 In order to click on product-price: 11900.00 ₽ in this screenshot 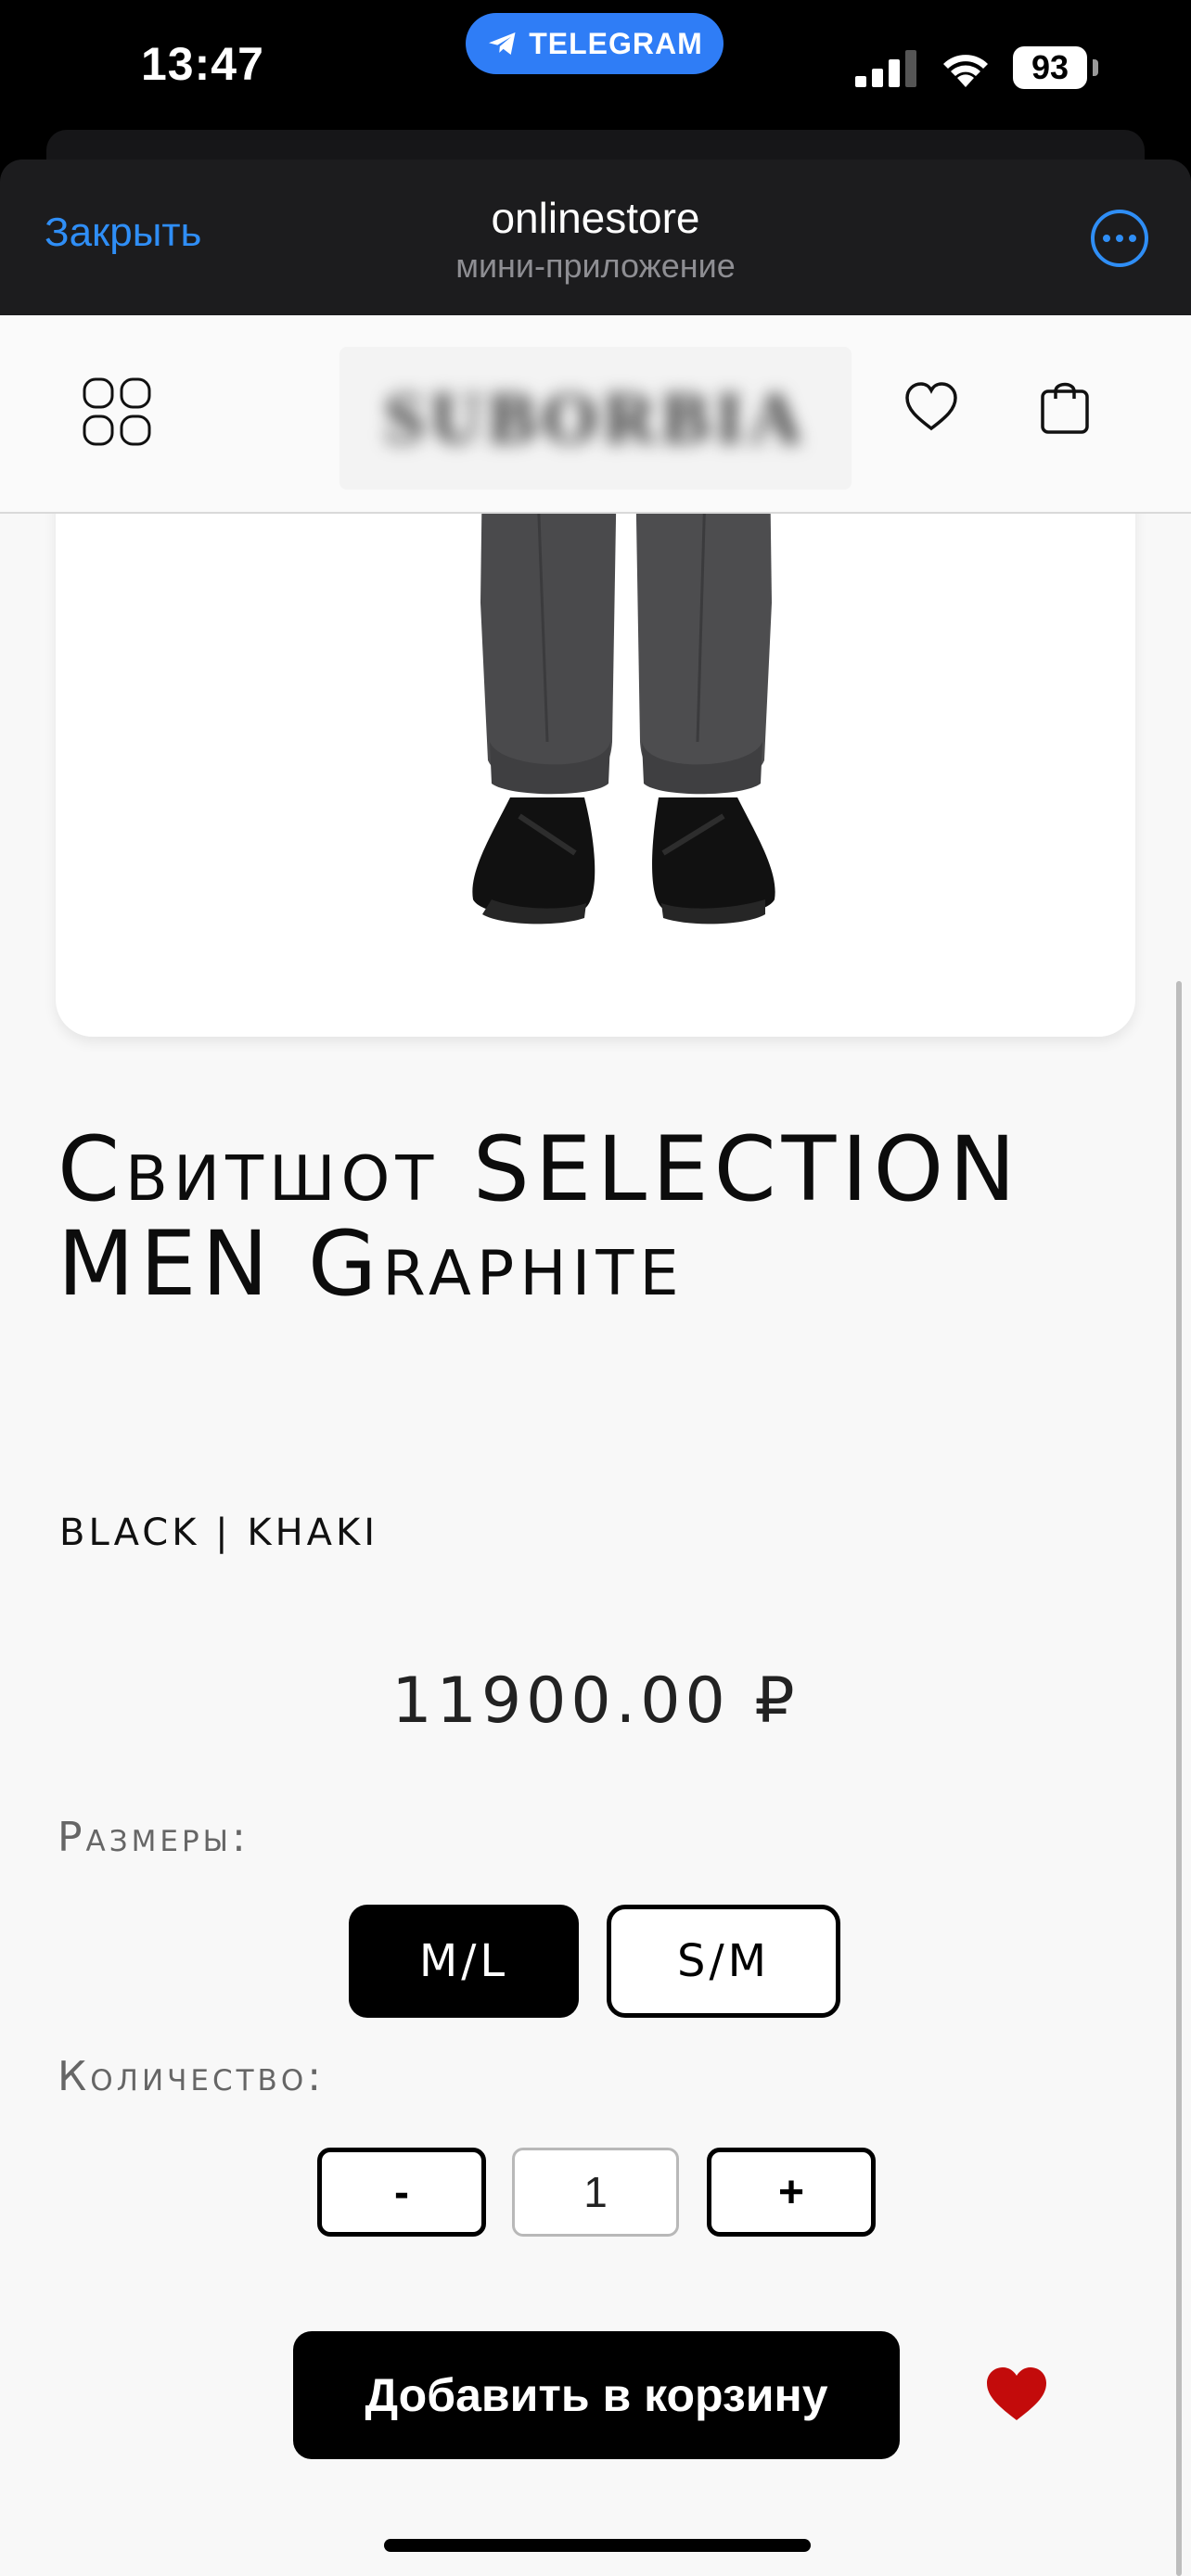, I will do `click(595, 1701)`.